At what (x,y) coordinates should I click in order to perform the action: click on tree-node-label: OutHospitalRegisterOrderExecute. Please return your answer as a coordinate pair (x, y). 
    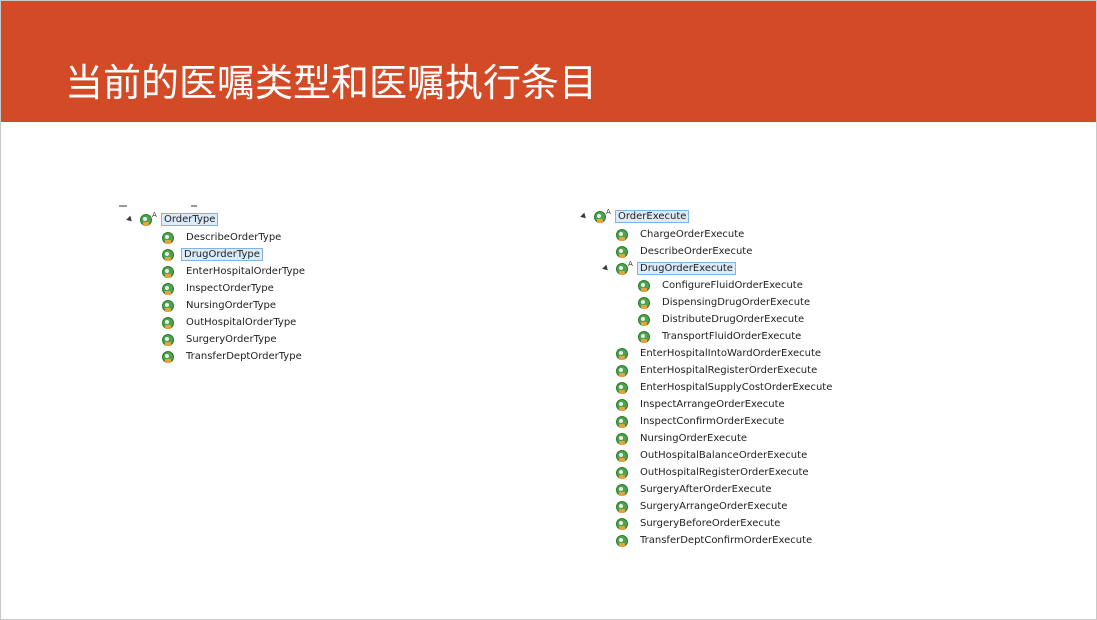
    Looking at the image, I should click on (724, 472).